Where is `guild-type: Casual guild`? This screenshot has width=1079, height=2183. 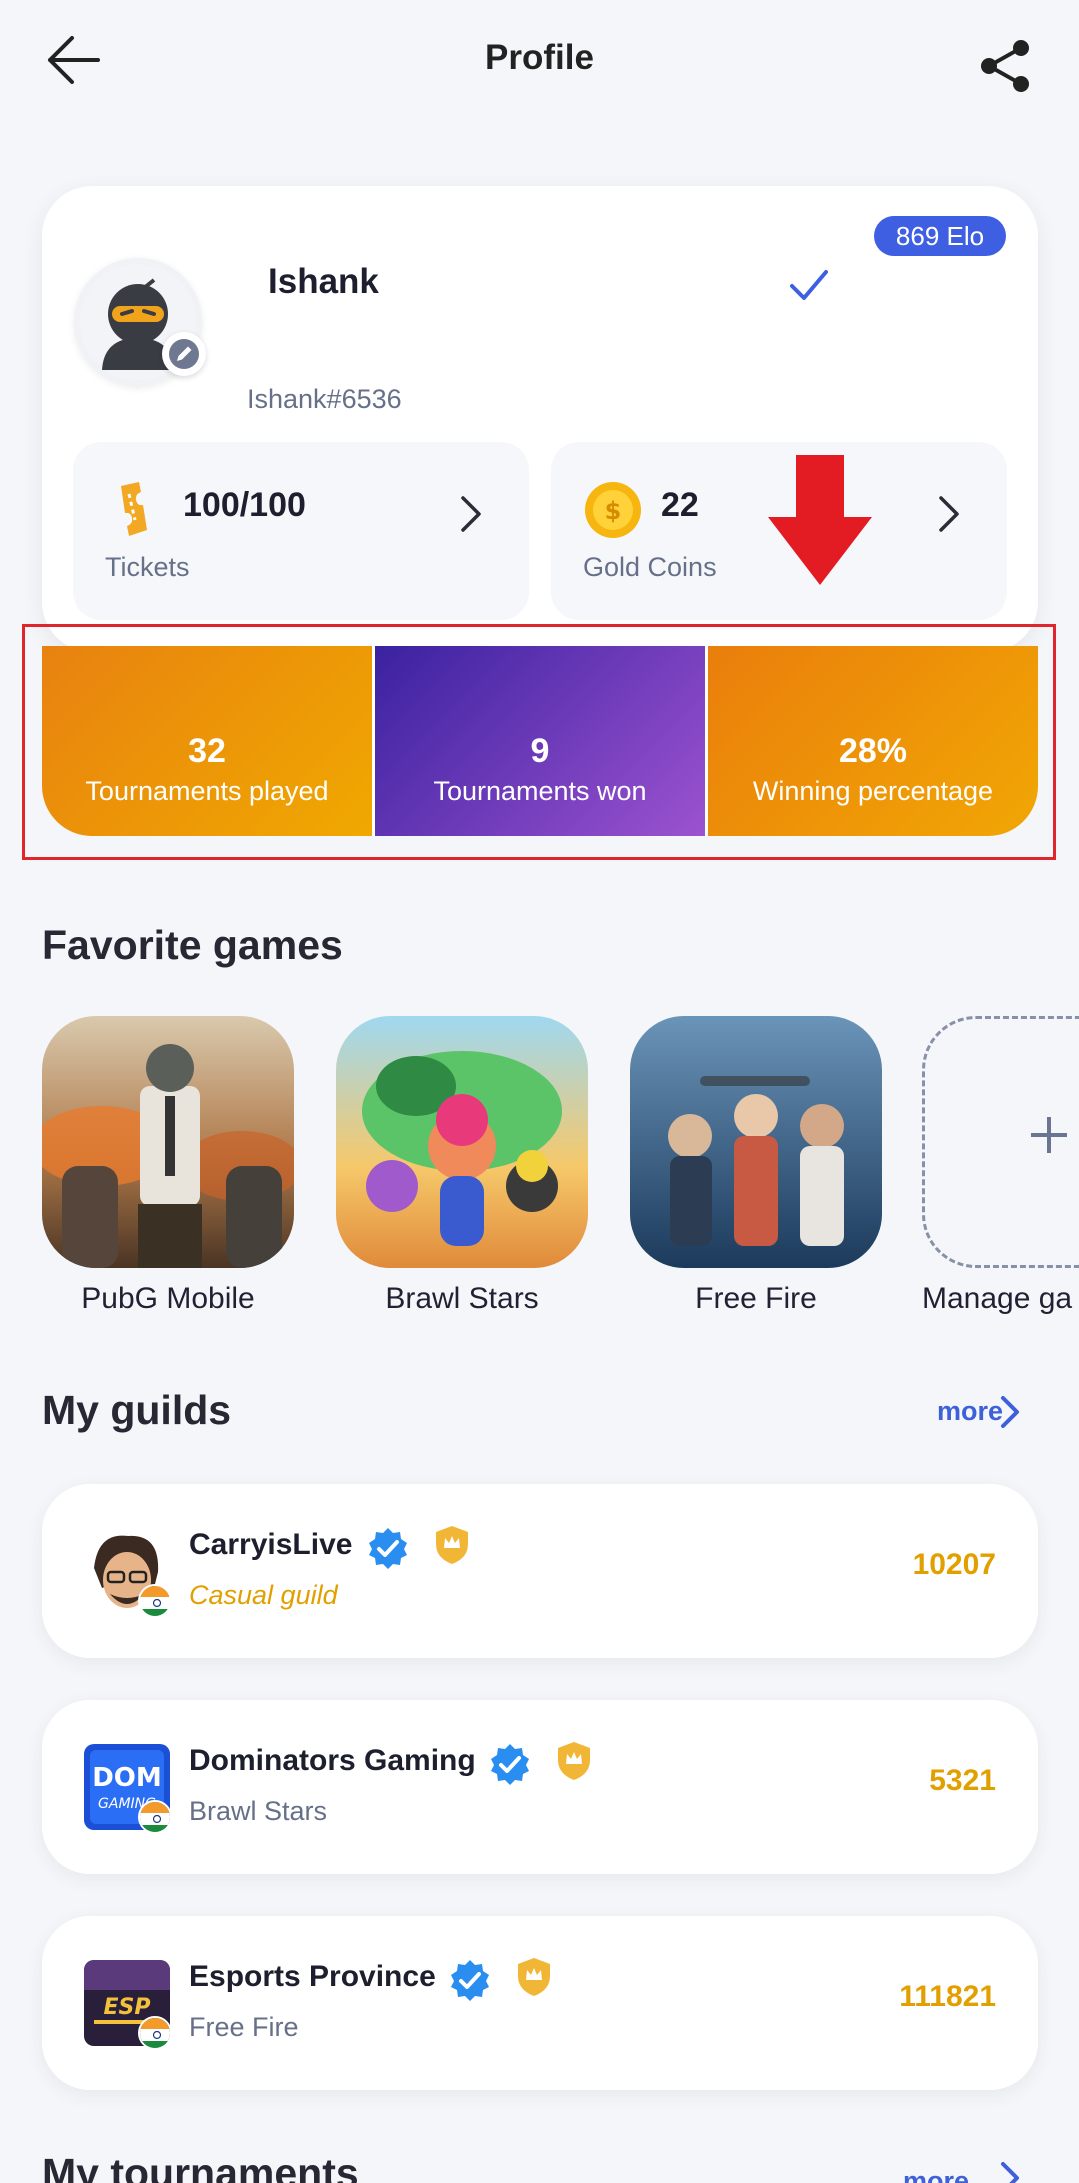 guild-type: Casual guild is located at coordinates (263, 1595).